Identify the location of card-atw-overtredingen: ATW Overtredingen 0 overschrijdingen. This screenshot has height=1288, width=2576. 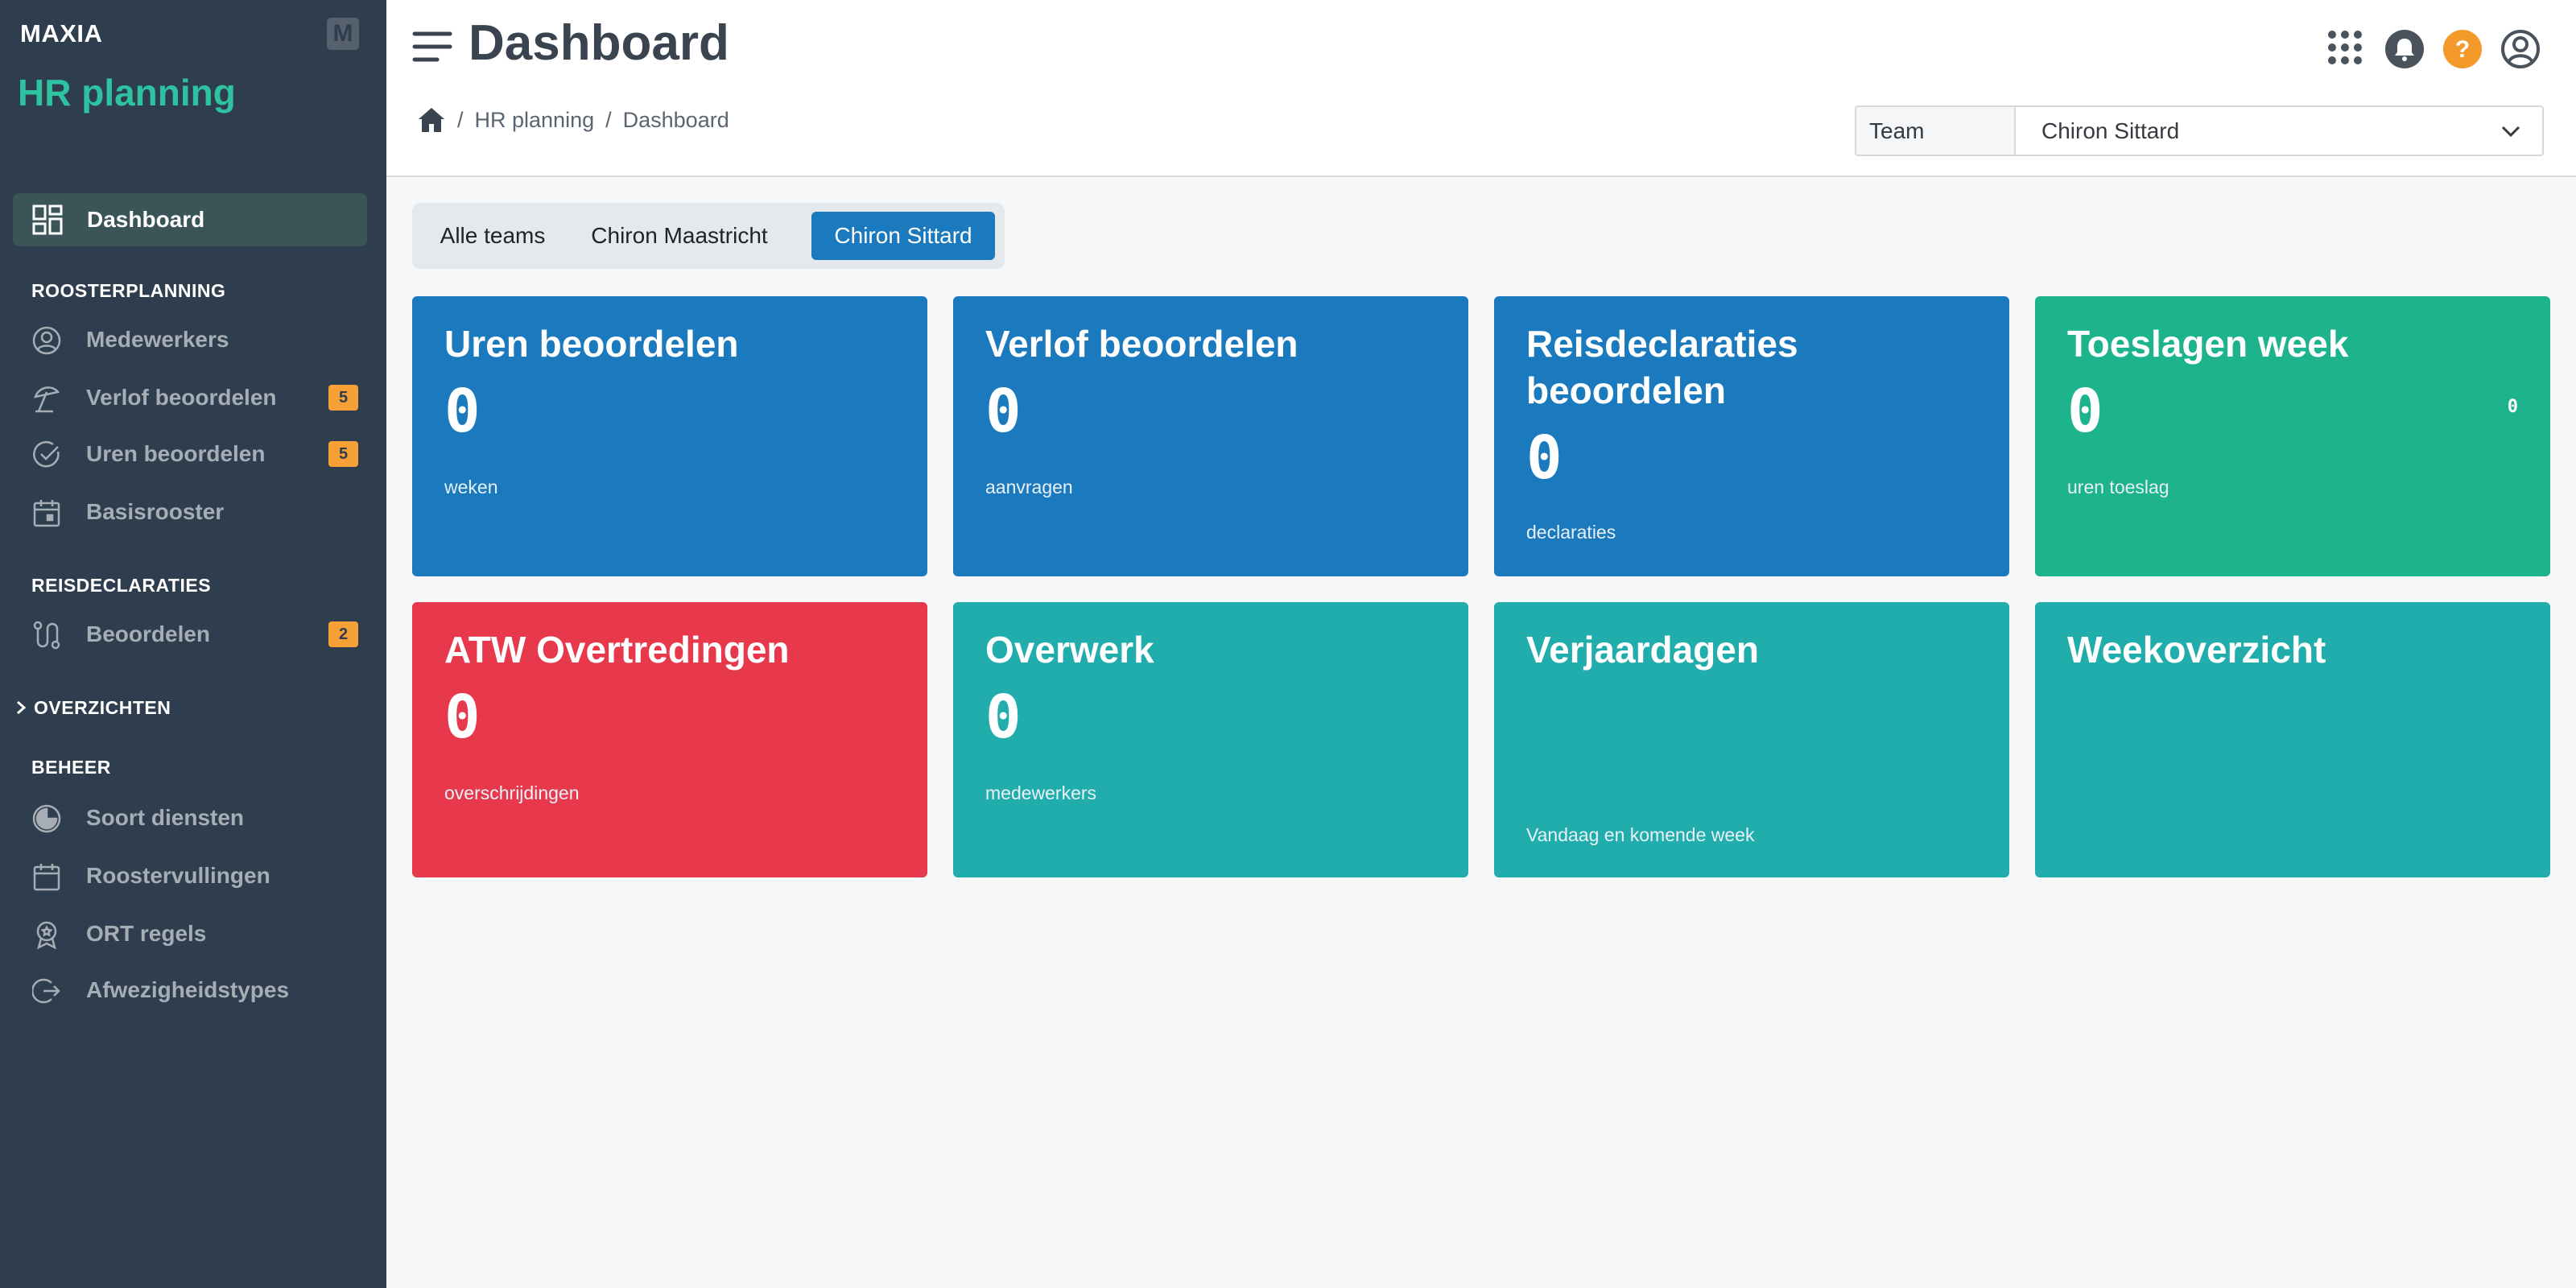
(669, 739).